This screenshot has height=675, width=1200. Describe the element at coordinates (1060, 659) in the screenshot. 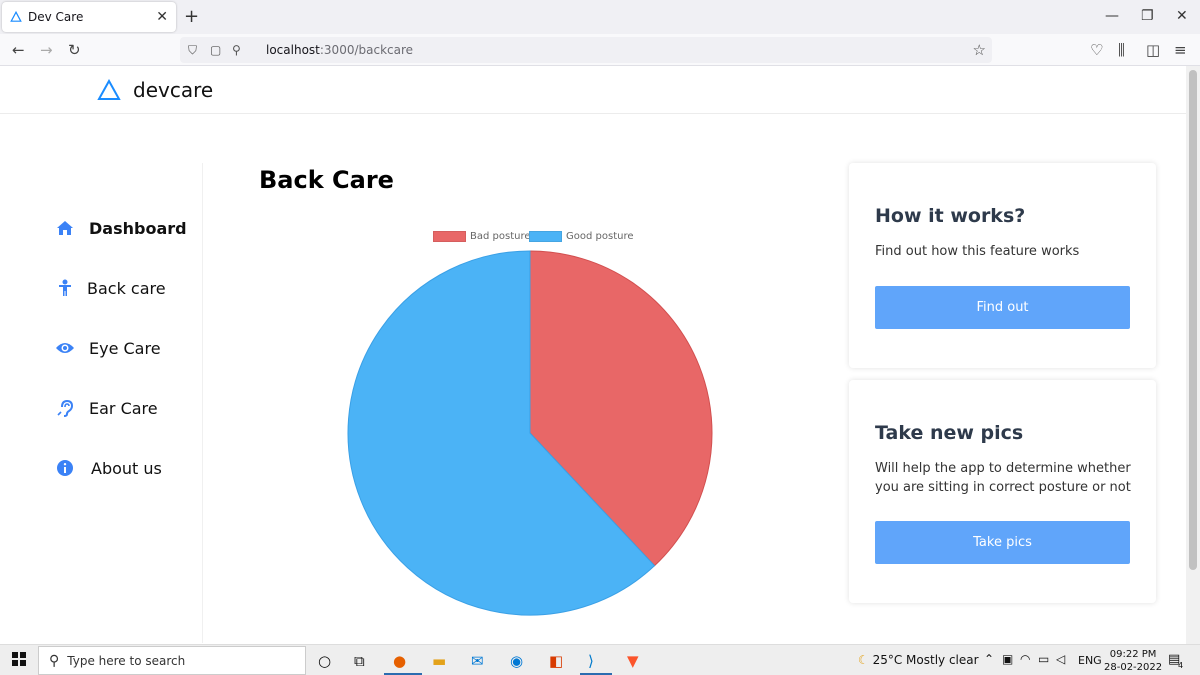

I see `volume-icon: ◁` at that location.